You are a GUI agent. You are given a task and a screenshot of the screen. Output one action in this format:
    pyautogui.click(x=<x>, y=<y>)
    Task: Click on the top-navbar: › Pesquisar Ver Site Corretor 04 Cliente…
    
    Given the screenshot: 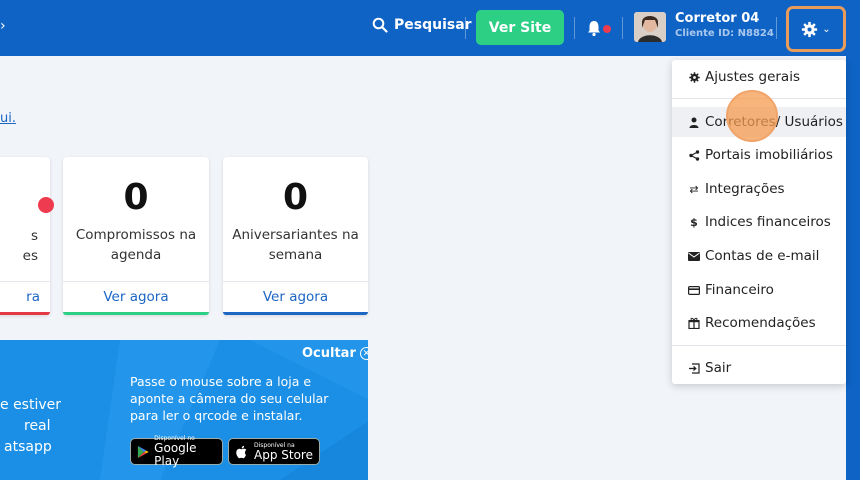 What is the action you would take?
    pyautogui.click(x=430, y=28)
    